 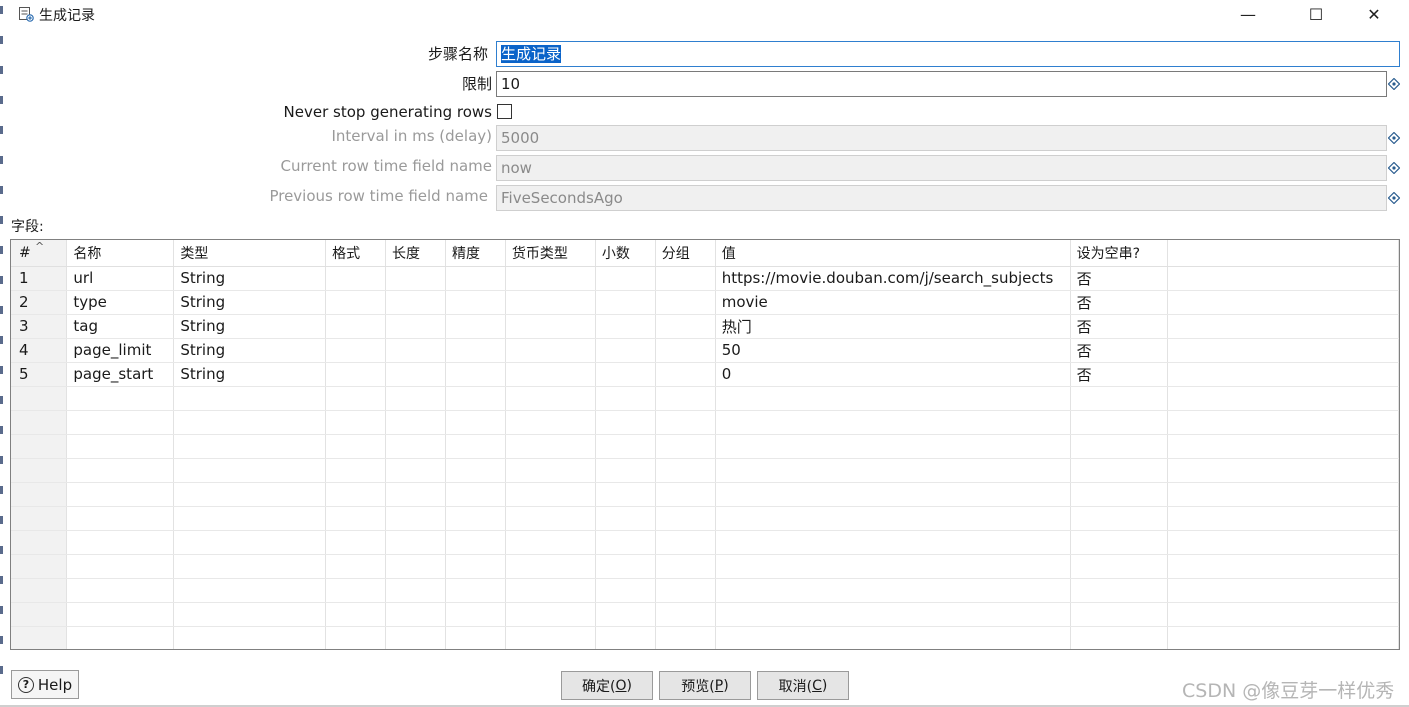 I want to click on never-stop-checkbox, so click(x=504, y=111).